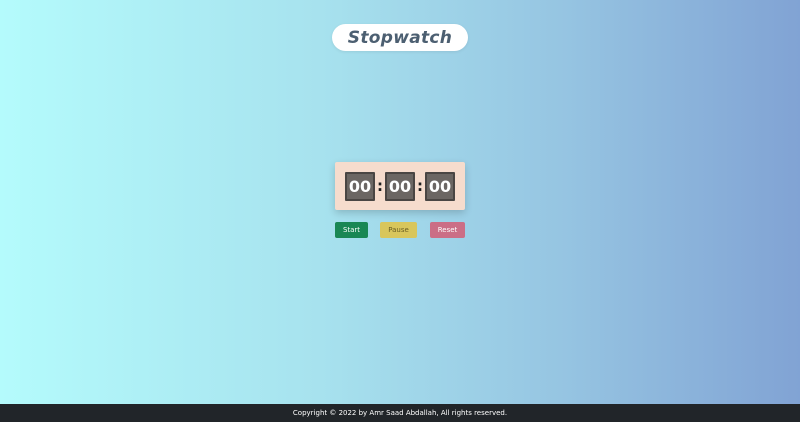 The image size is (800, 422). I want to click on page-title: Stopwatch, so click(400, 37).